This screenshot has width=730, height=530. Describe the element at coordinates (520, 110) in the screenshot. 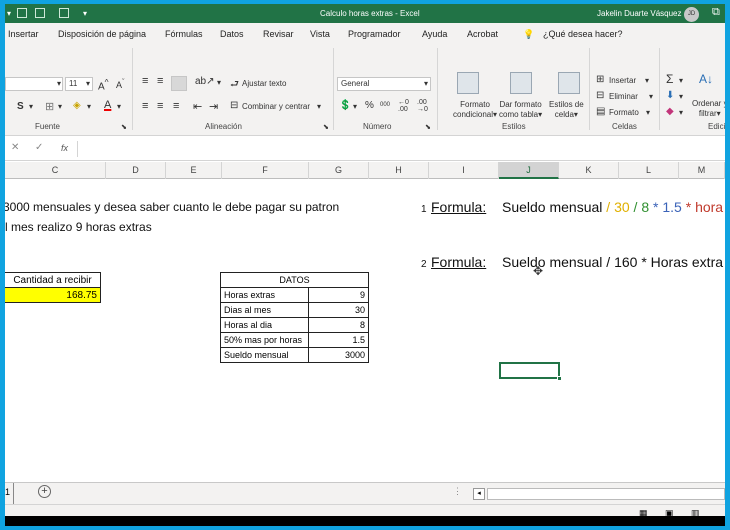

I see `format-as-table-button: Dar formato como tabla▾` at that location.